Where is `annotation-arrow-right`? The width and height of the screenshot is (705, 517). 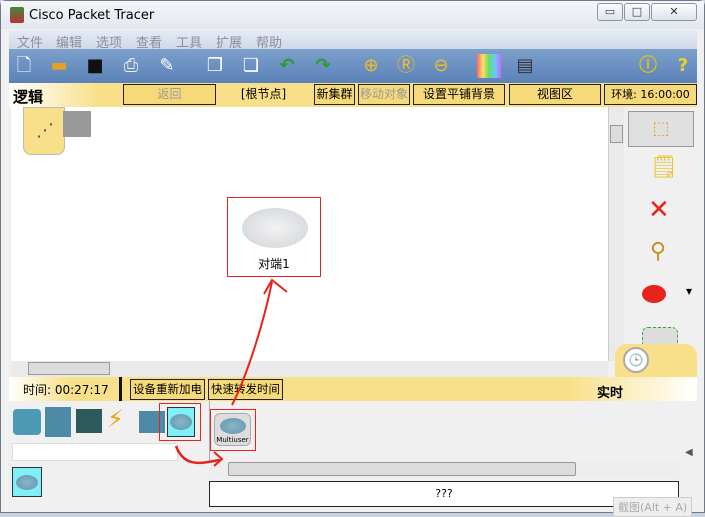
annotation-arrow-right is located at coordinates (197, 455).